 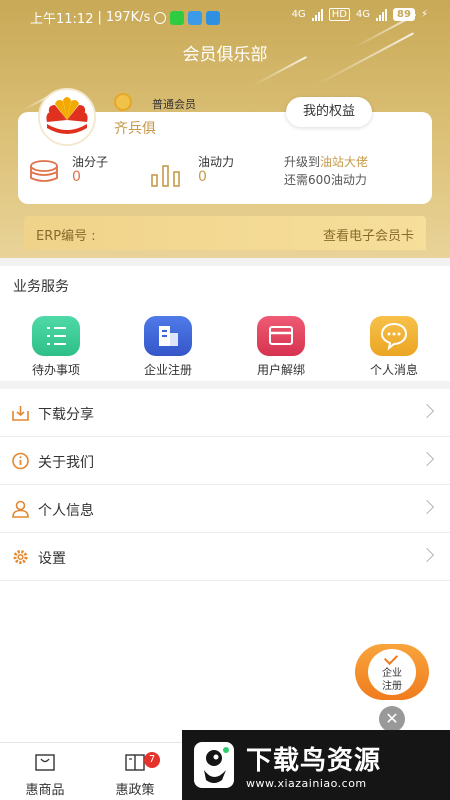 I want to click on menu-label: 个人信息, so click(x=66, y=511).